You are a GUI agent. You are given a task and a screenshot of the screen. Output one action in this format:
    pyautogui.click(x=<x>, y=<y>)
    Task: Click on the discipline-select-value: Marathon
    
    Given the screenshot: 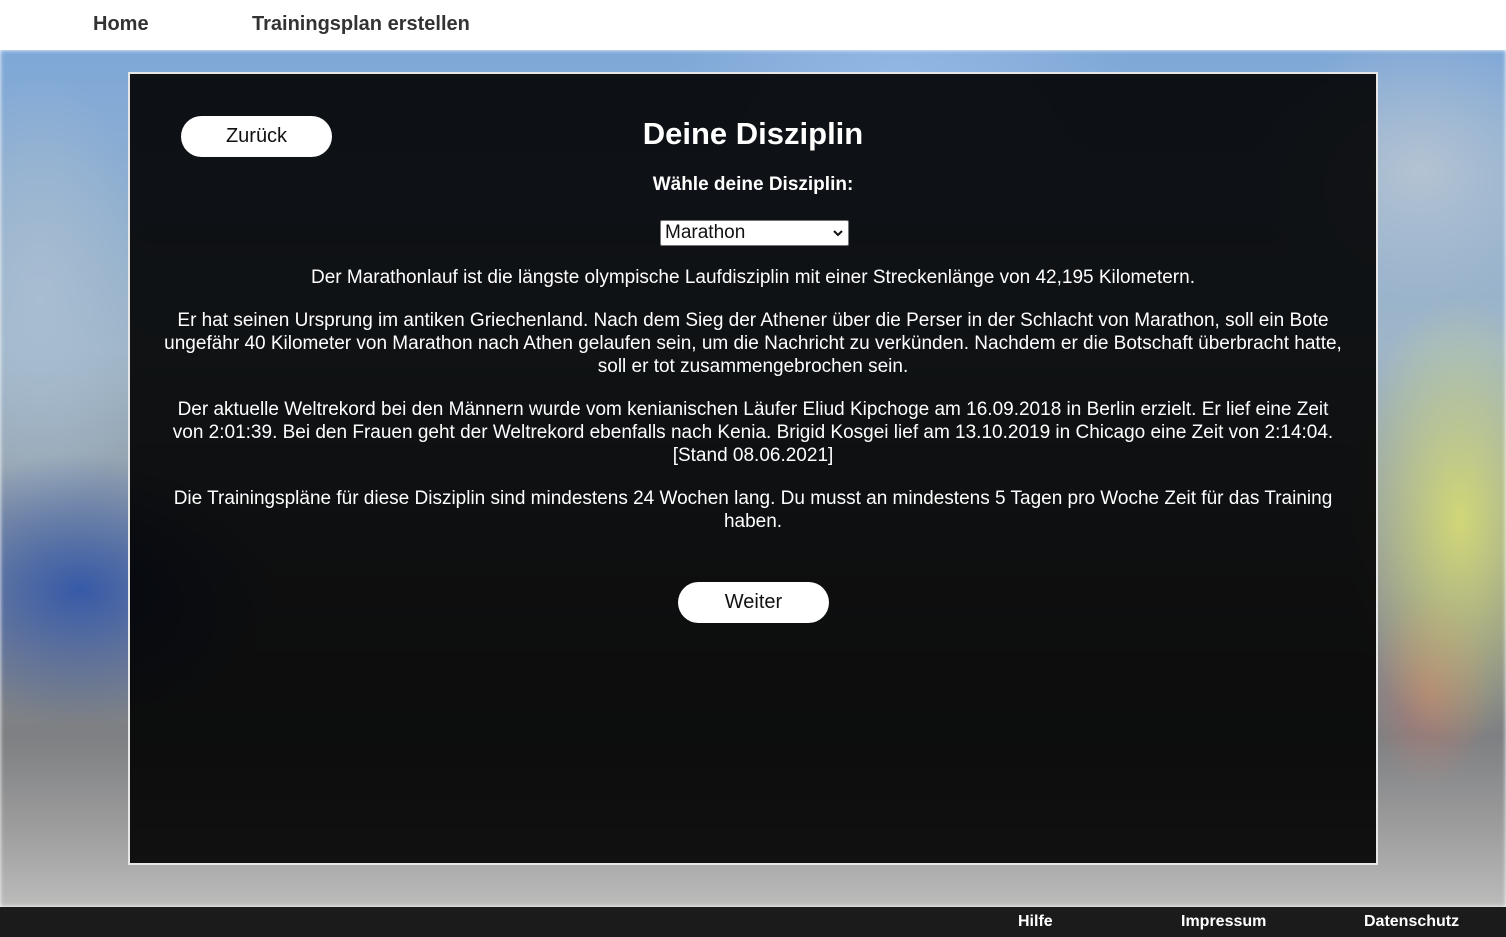 What is the action you would take?
    pyautogui.click(x=705, y=232)
    